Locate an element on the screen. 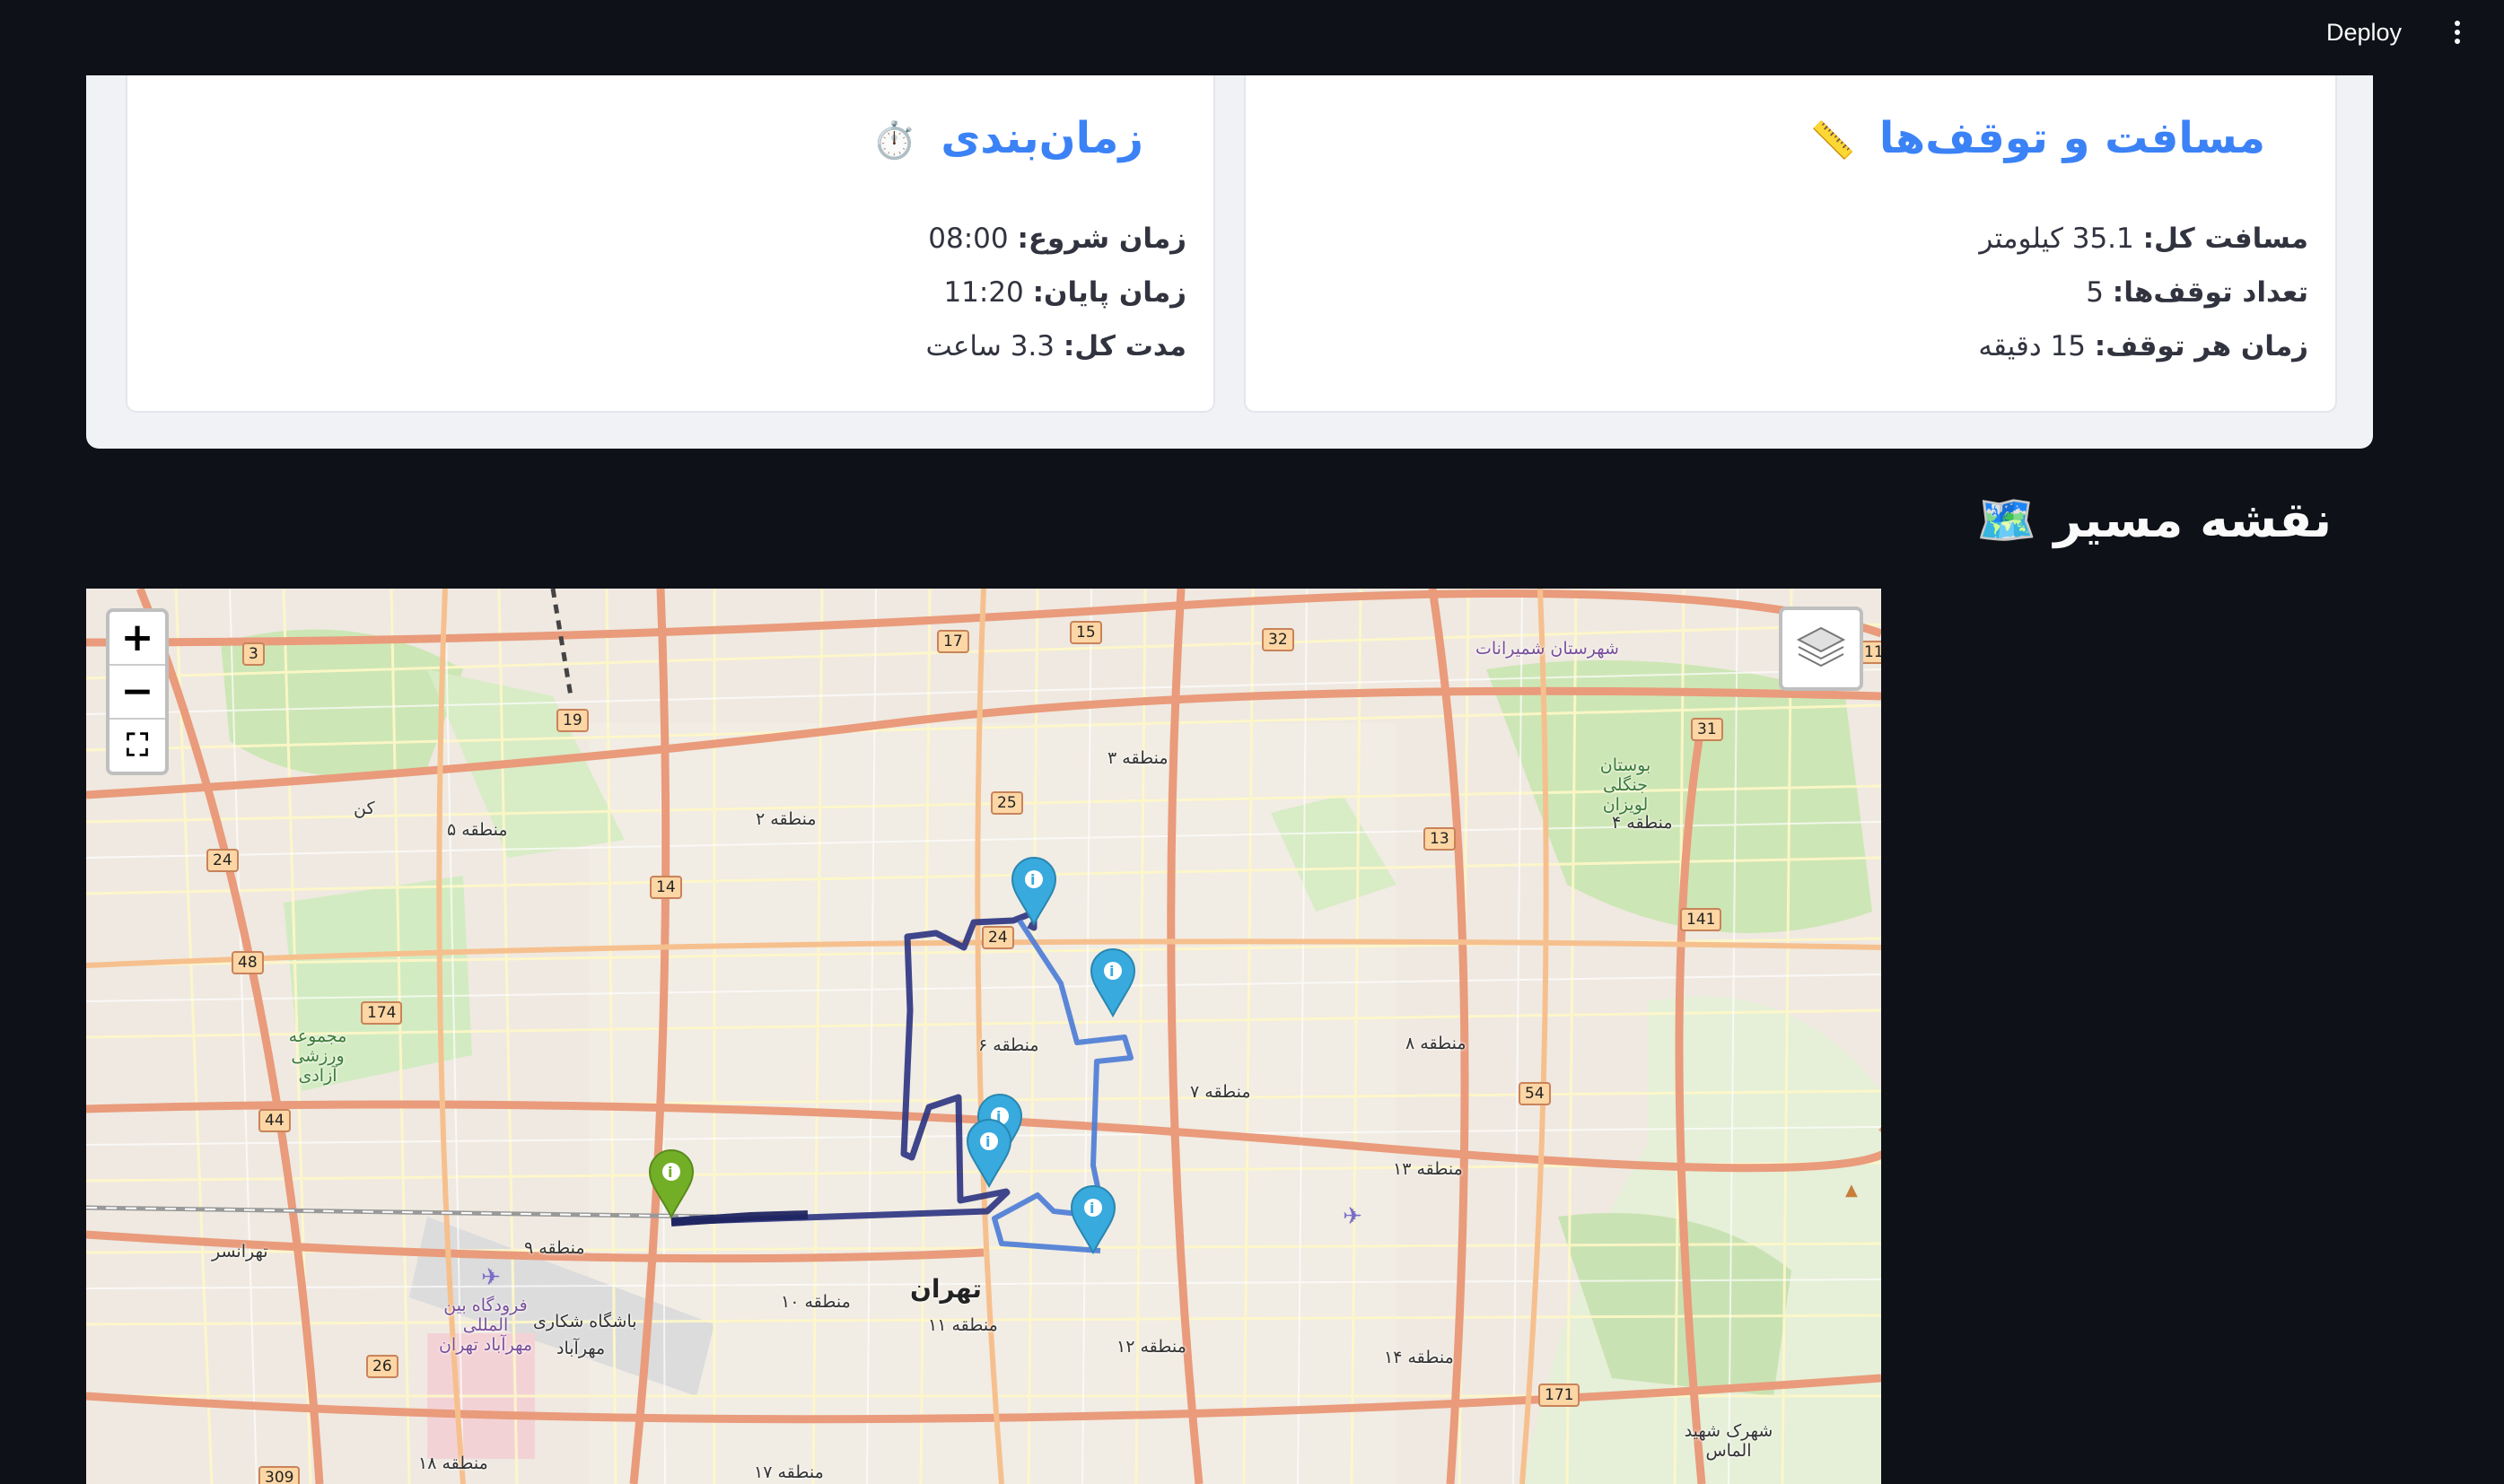 Image resolution: width=2504 pixels, height=1484 pixels. map-label-district: منطقه ۱۸ is located at coordinates (453, 1463).